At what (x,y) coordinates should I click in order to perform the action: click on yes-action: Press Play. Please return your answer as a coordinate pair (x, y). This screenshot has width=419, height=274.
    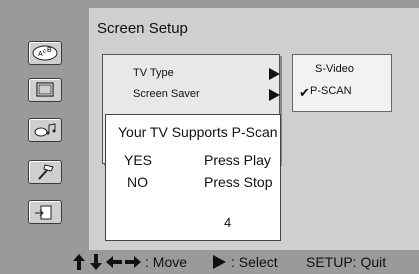
    Looking at the image, I should click on (237, 160).